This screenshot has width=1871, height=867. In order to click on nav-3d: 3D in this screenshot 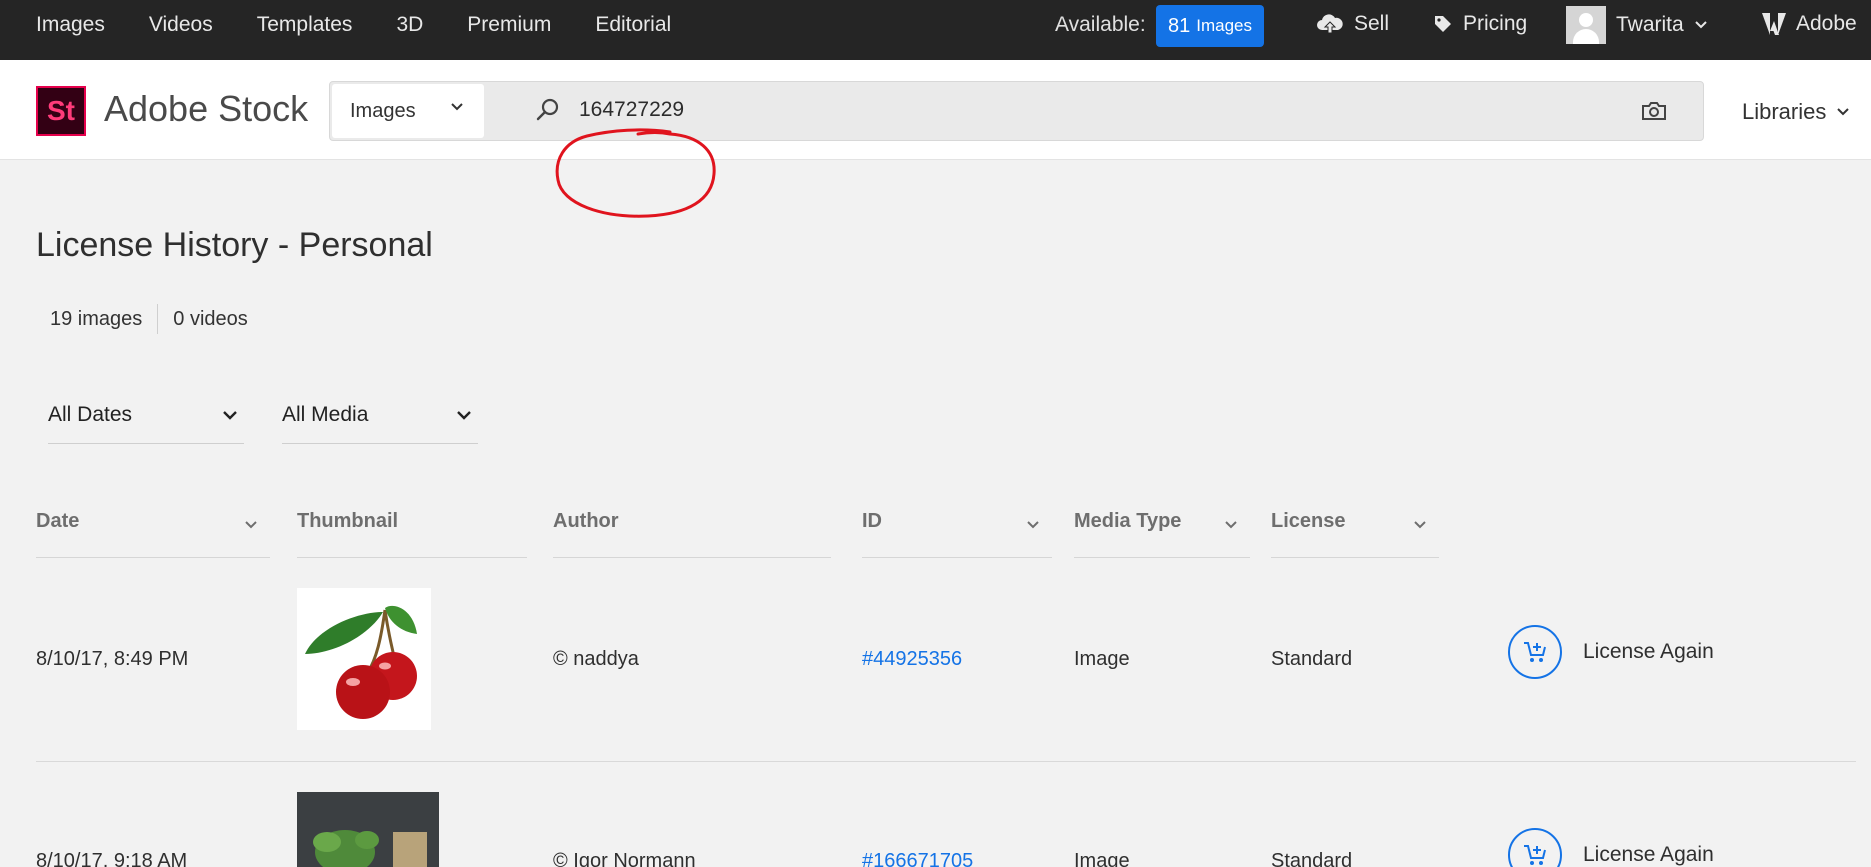, I will do `click(409, 25)`.